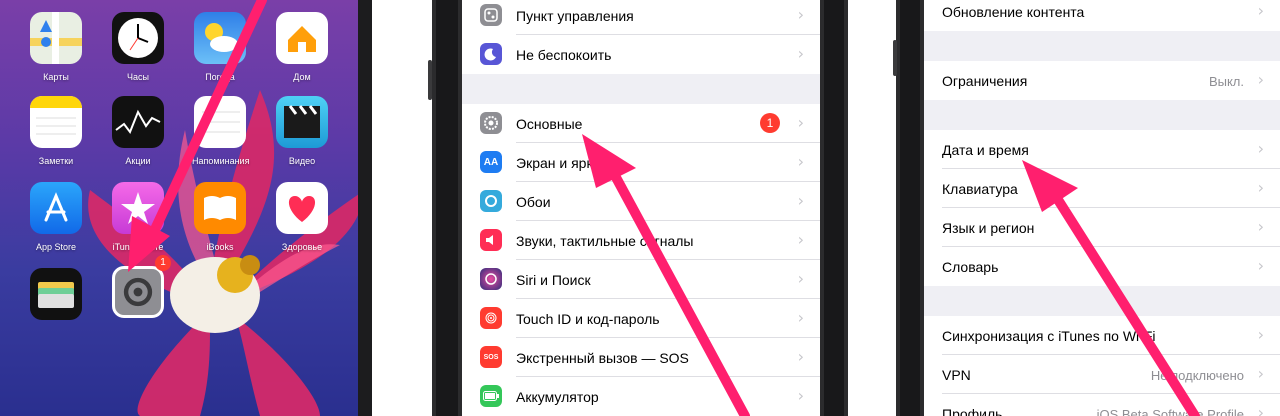 This screenshot has width=1280, height=416. I want to click on app-video: Видео, so click(302, 131).